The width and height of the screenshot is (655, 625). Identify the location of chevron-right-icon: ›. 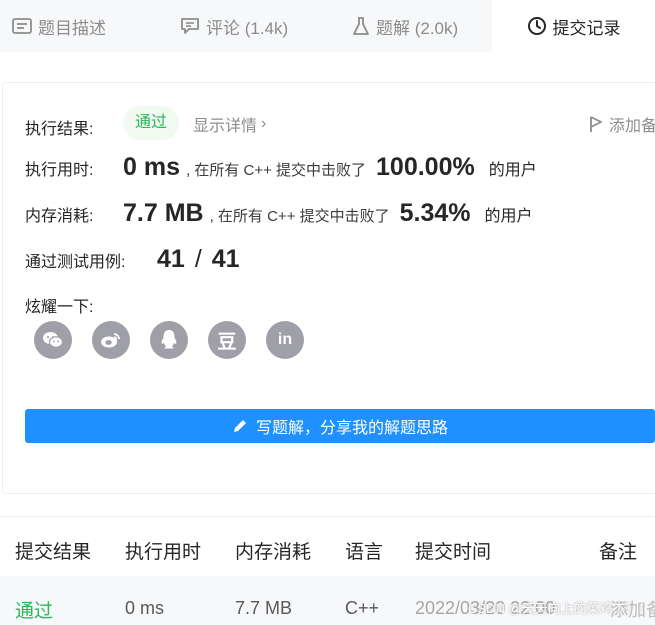
(264, 123).